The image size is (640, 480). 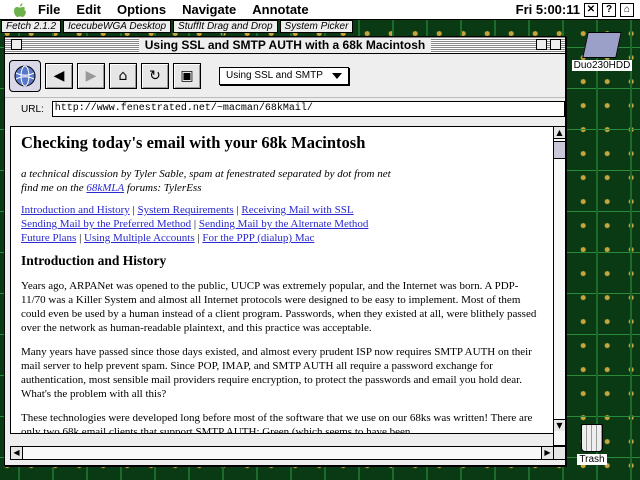 I want to click on forward-button: ▶, so click(x=91, y=75).